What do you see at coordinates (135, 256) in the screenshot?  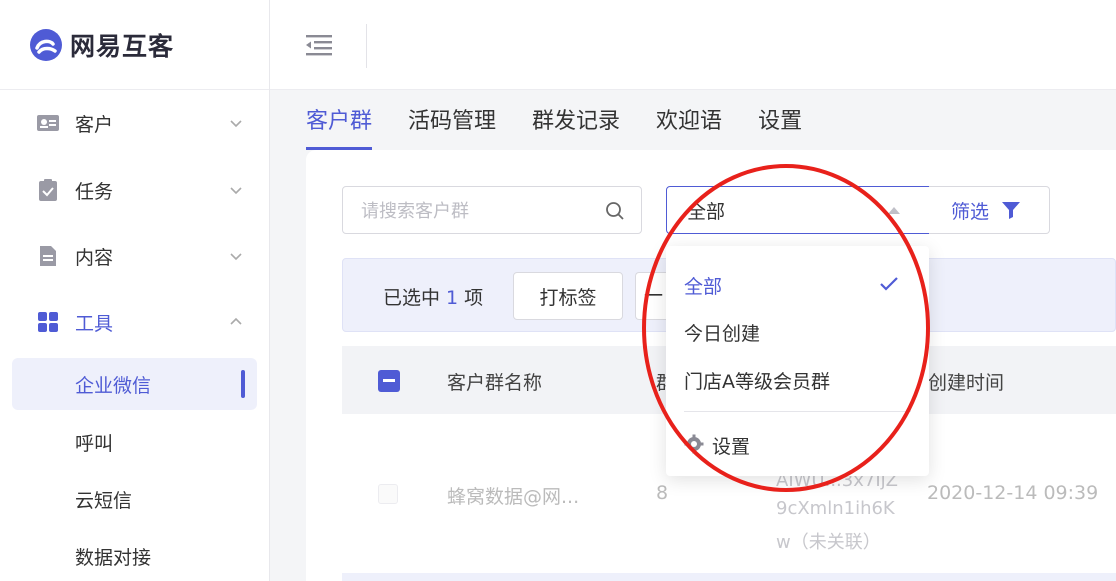 I see `sidebar-group-content: 内容` at bounding box center [135, 256].